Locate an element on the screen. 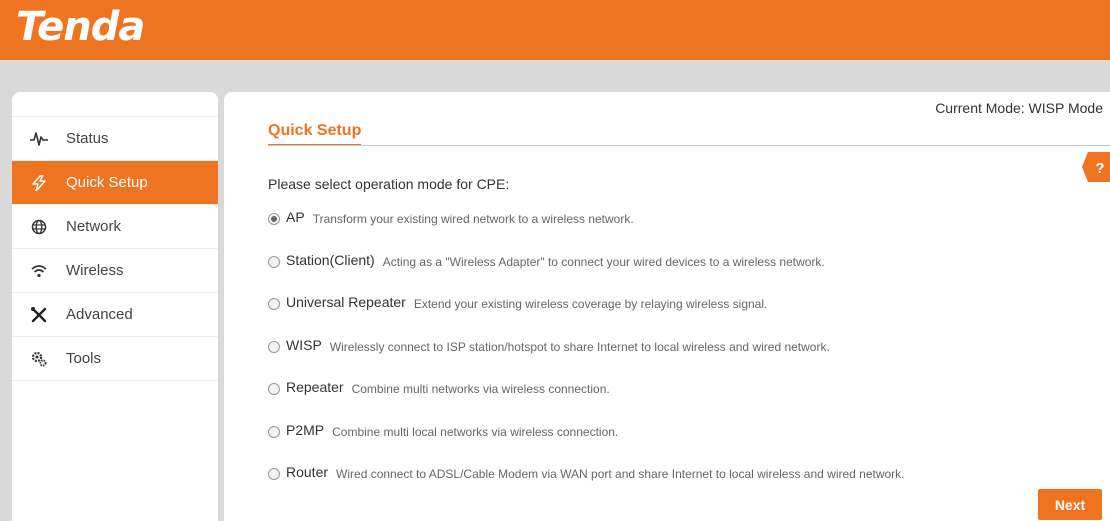  sidebar-item-label: Advanced is located at coordinates (99, 314).